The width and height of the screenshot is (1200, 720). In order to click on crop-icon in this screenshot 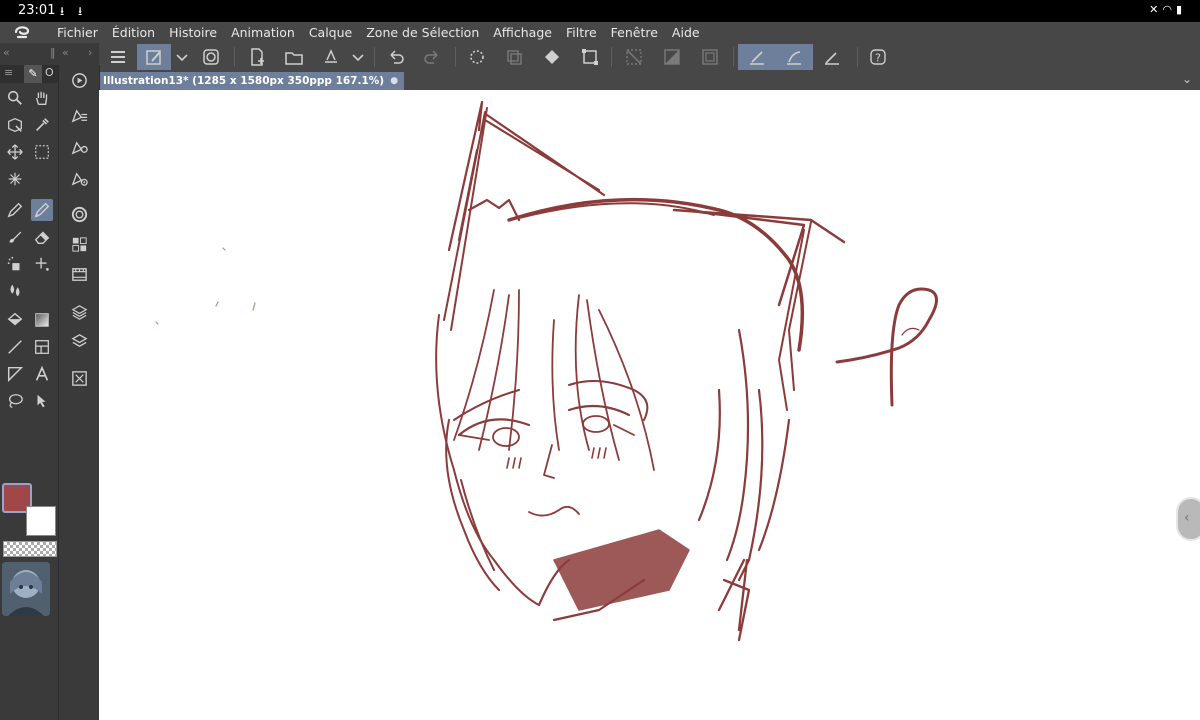, I will do `click(710, 57)`.